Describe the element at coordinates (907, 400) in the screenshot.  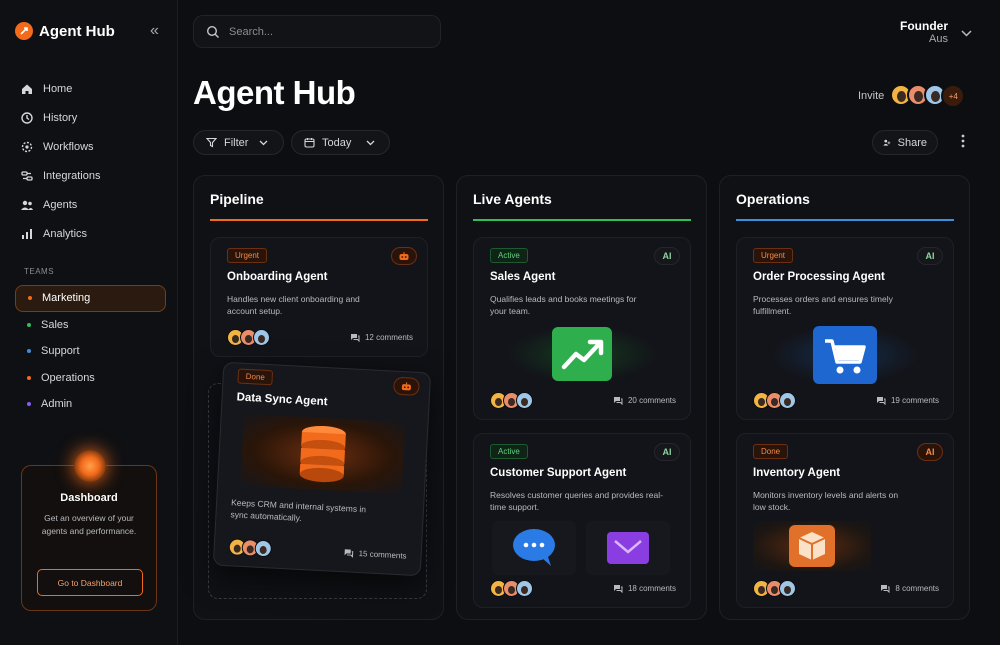
I see `comments-count: 19 comments` at that location.